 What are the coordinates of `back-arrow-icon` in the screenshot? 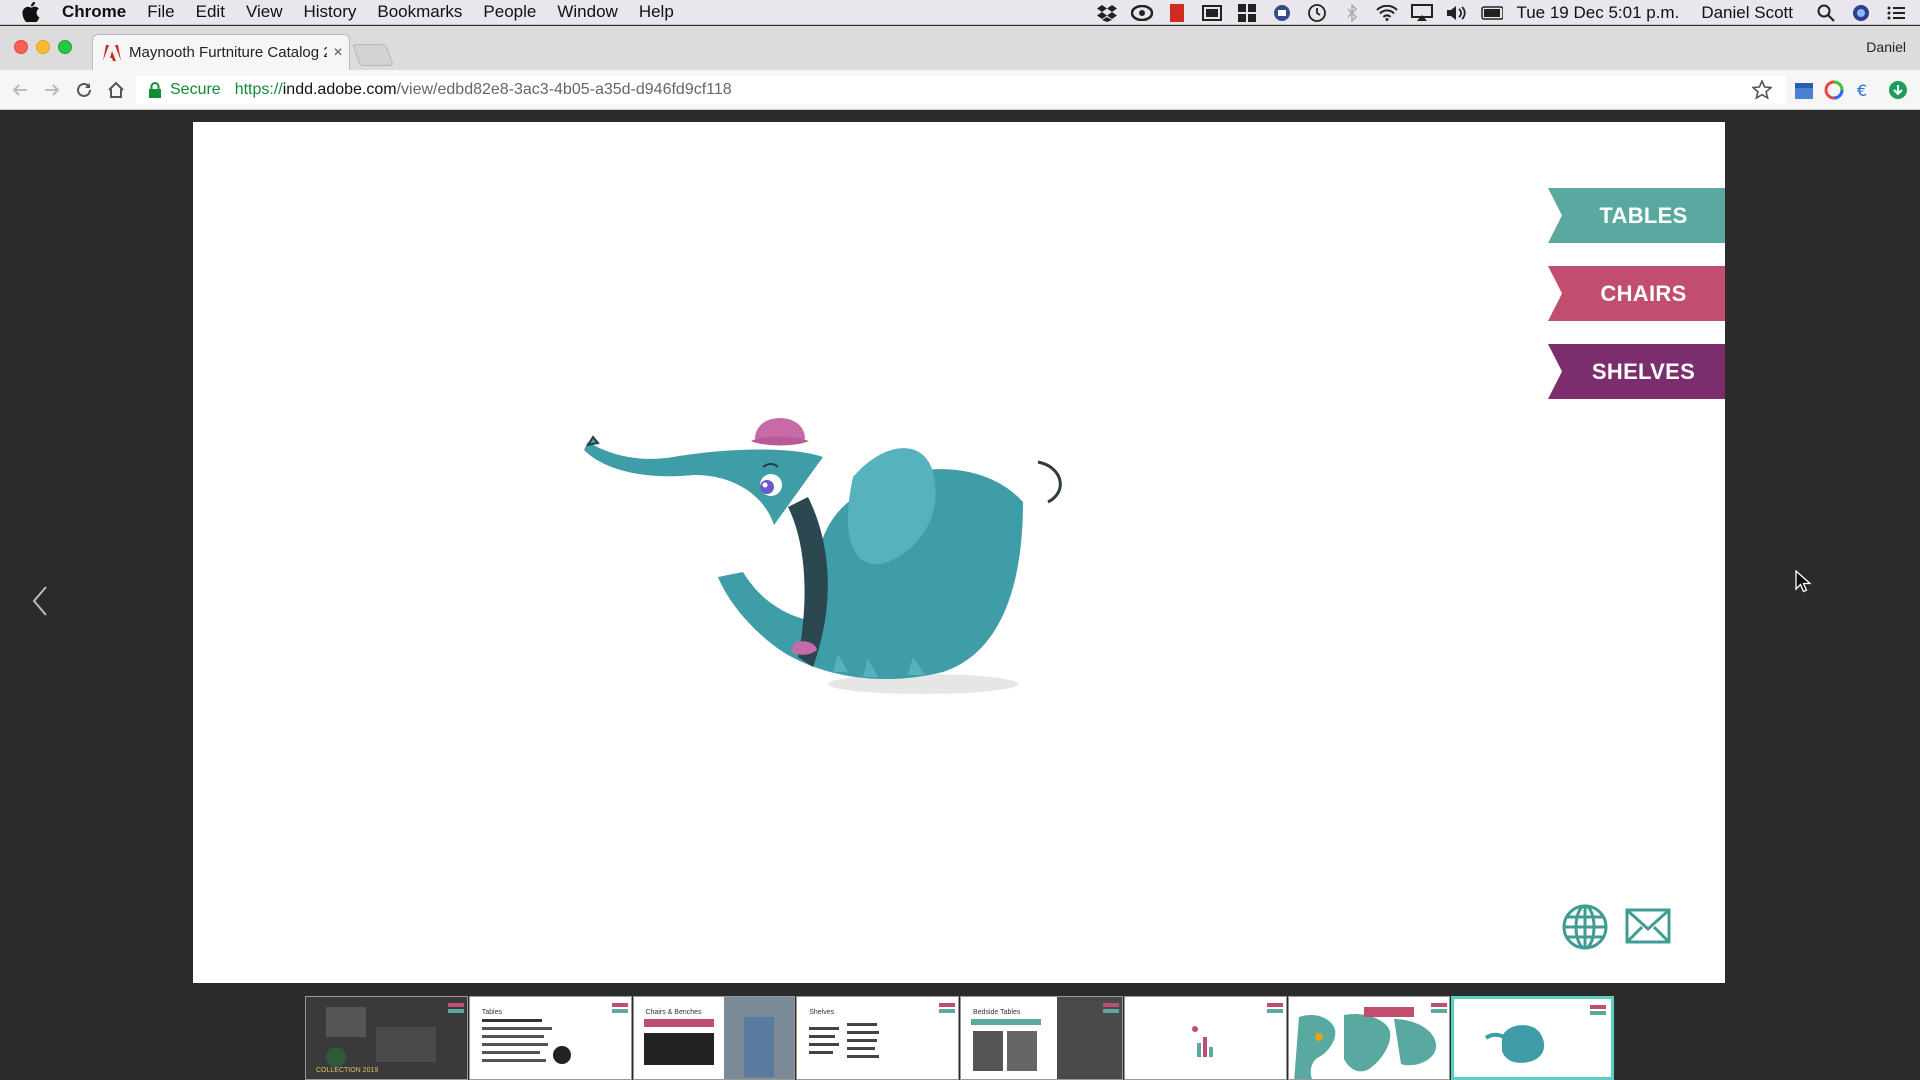 It's located at (20, 90).